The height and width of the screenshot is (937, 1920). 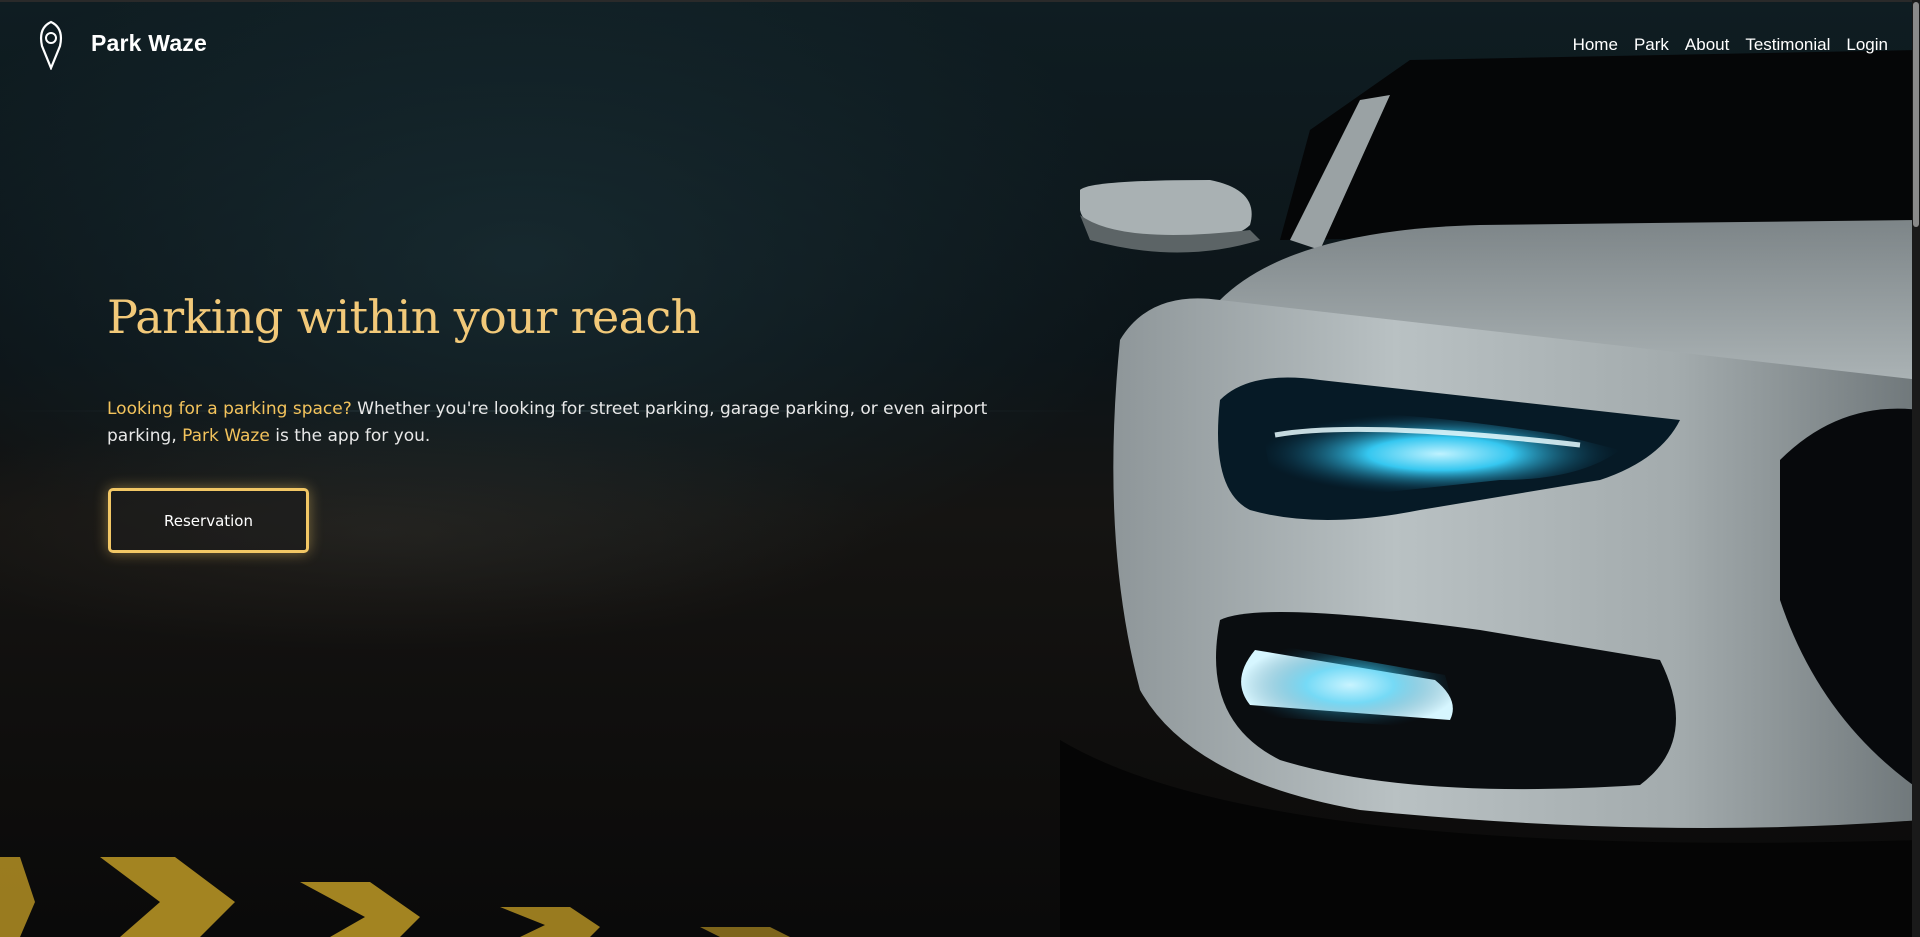 I want to click on main-nav: Home Park About Testimonial Login, so click(x=1722, y=45).